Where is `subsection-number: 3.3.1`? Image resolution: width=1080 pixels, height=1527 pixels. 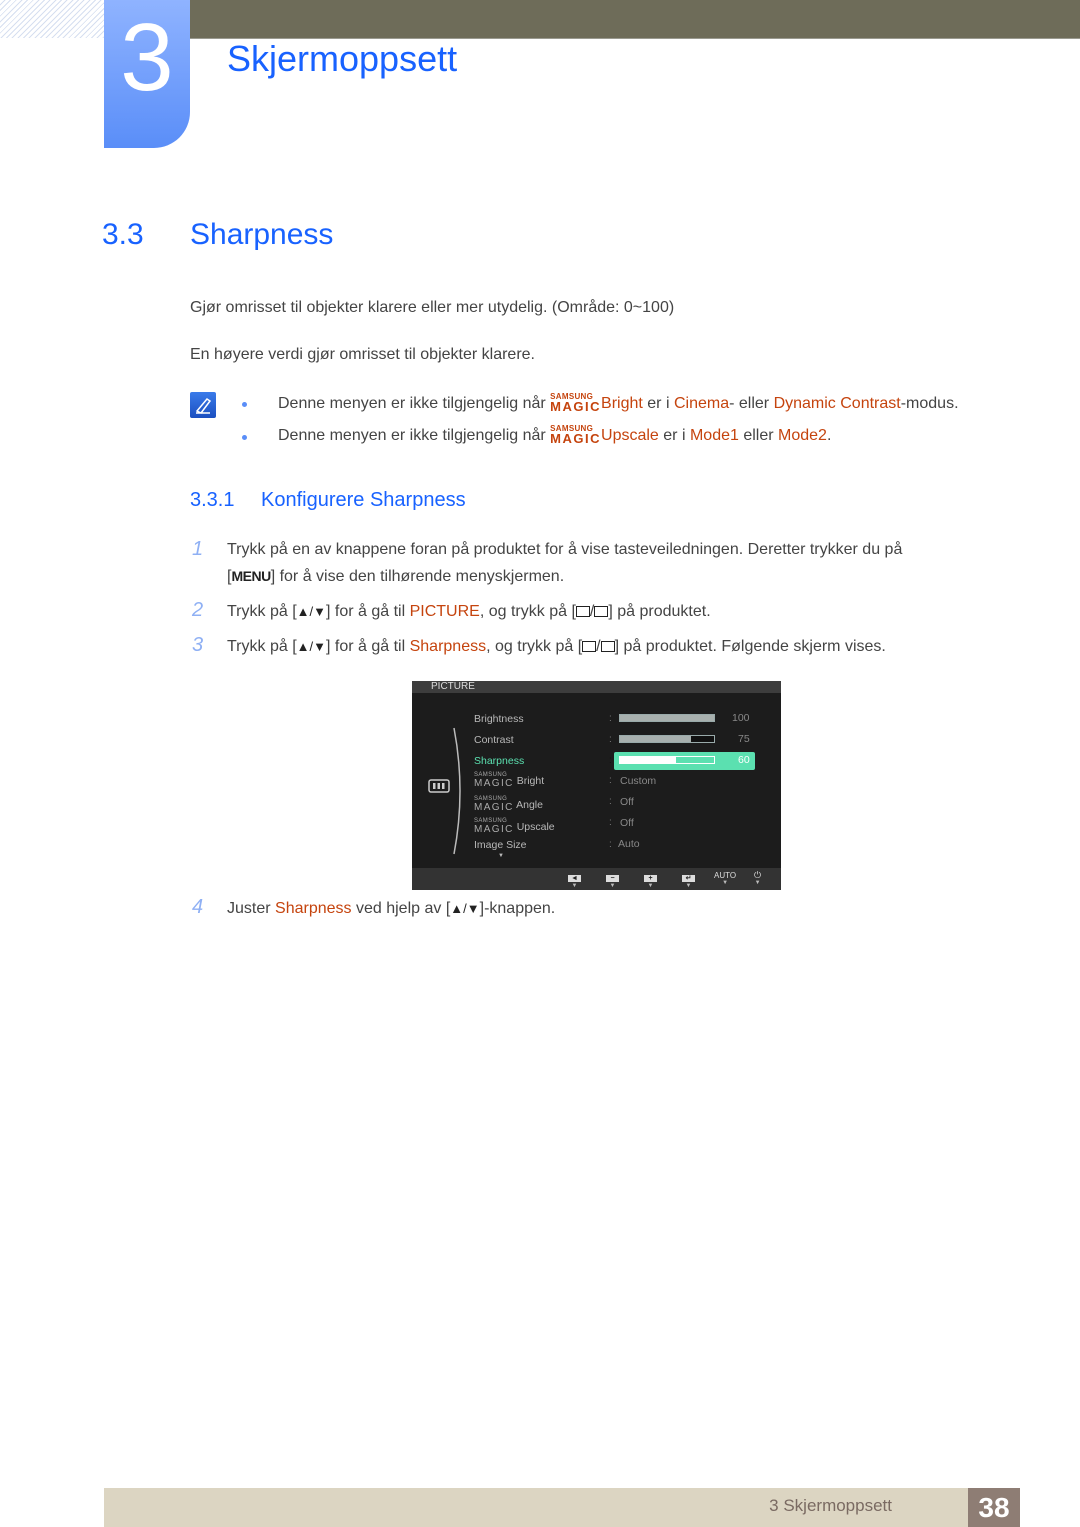 subsection-number: 3.3.1 is located at coordinates (212, 500).